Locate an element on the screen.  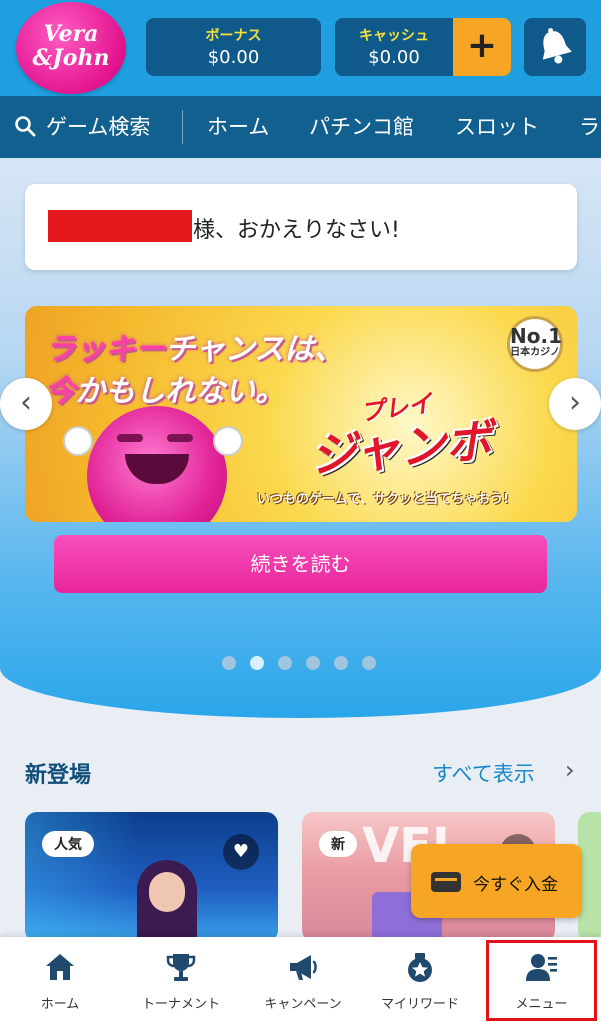
carousel-prev-button: ‹ is located at coordinates (26, 404).